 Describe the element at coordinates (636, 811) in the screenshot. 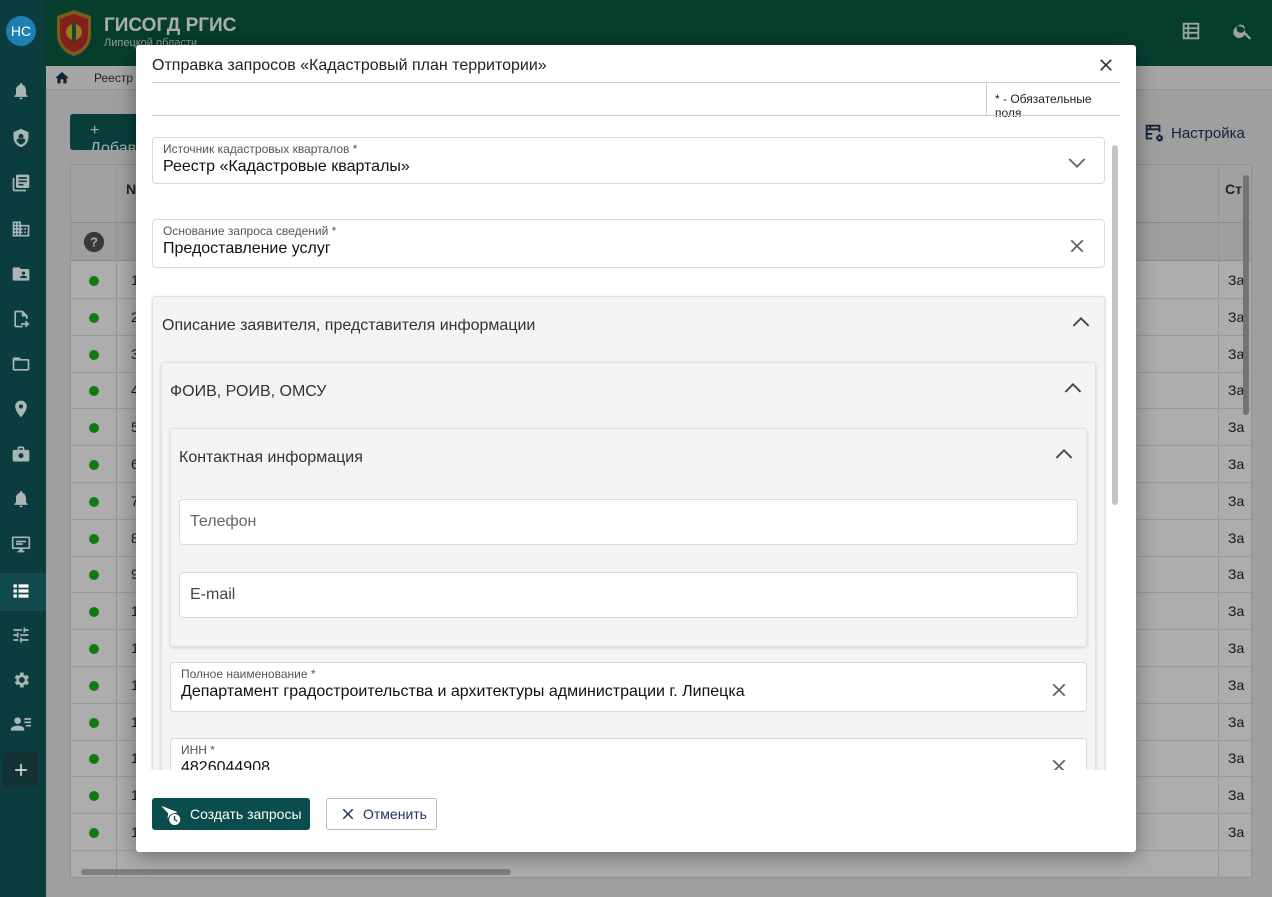

I see `dialog-footer: Создать запросы Отменить` at that location.